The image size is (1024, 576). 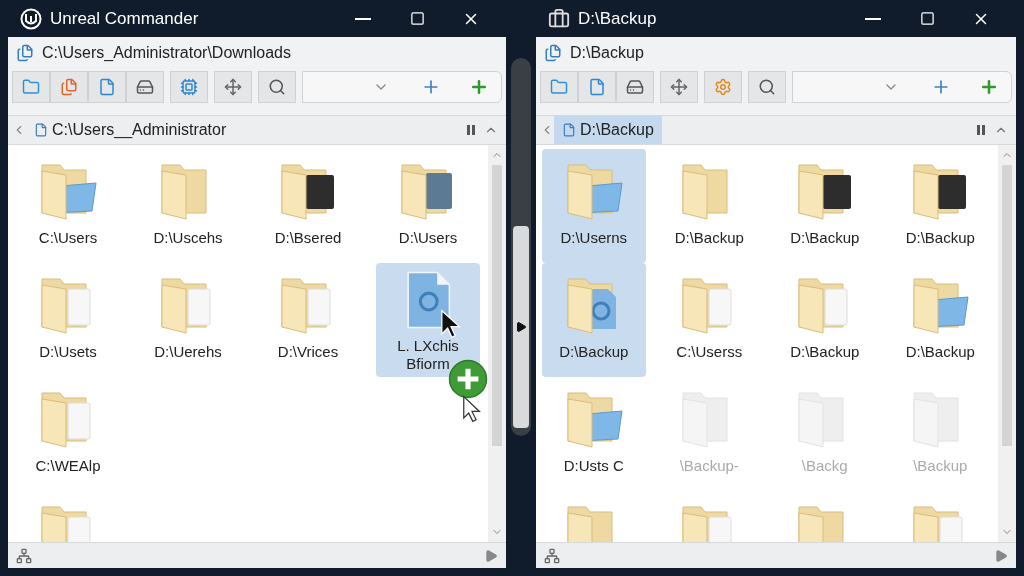 I want to click on file-tile: C:\Users, so click(x=68, y=206).